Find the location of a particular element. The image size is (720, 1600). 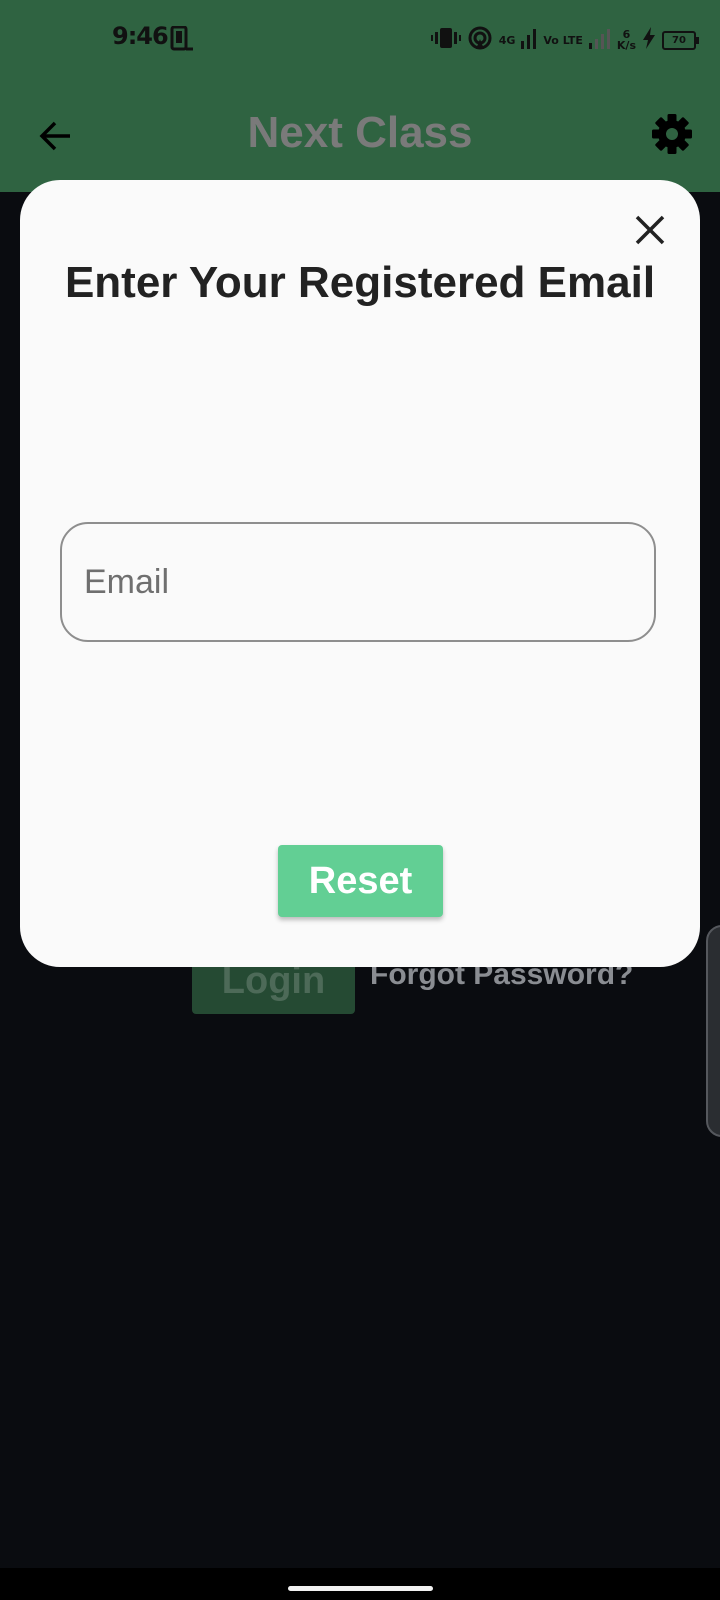

network-speed-unit: K/s is located at coordinates (626, 45).